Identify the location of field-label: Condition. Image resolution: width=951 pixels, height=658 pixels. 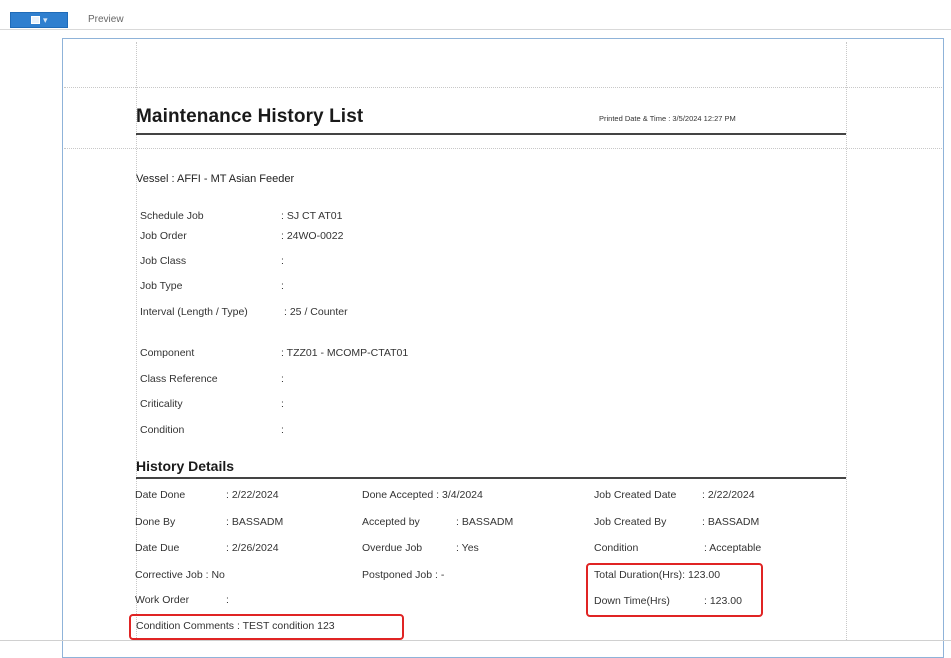
(162, 430).